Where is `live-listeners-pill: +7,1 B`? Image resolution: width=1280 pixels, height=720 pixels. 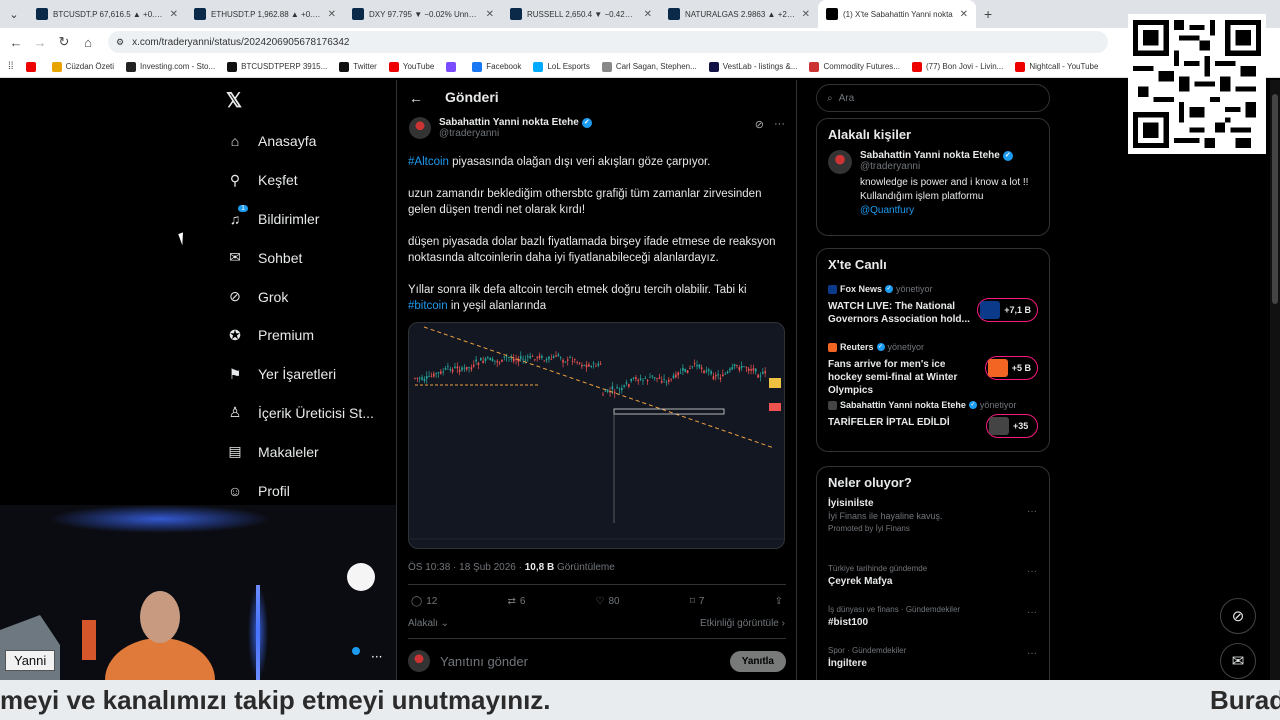
live-listeners-pill: +7,1 B is located at coordinates (1007, 310).